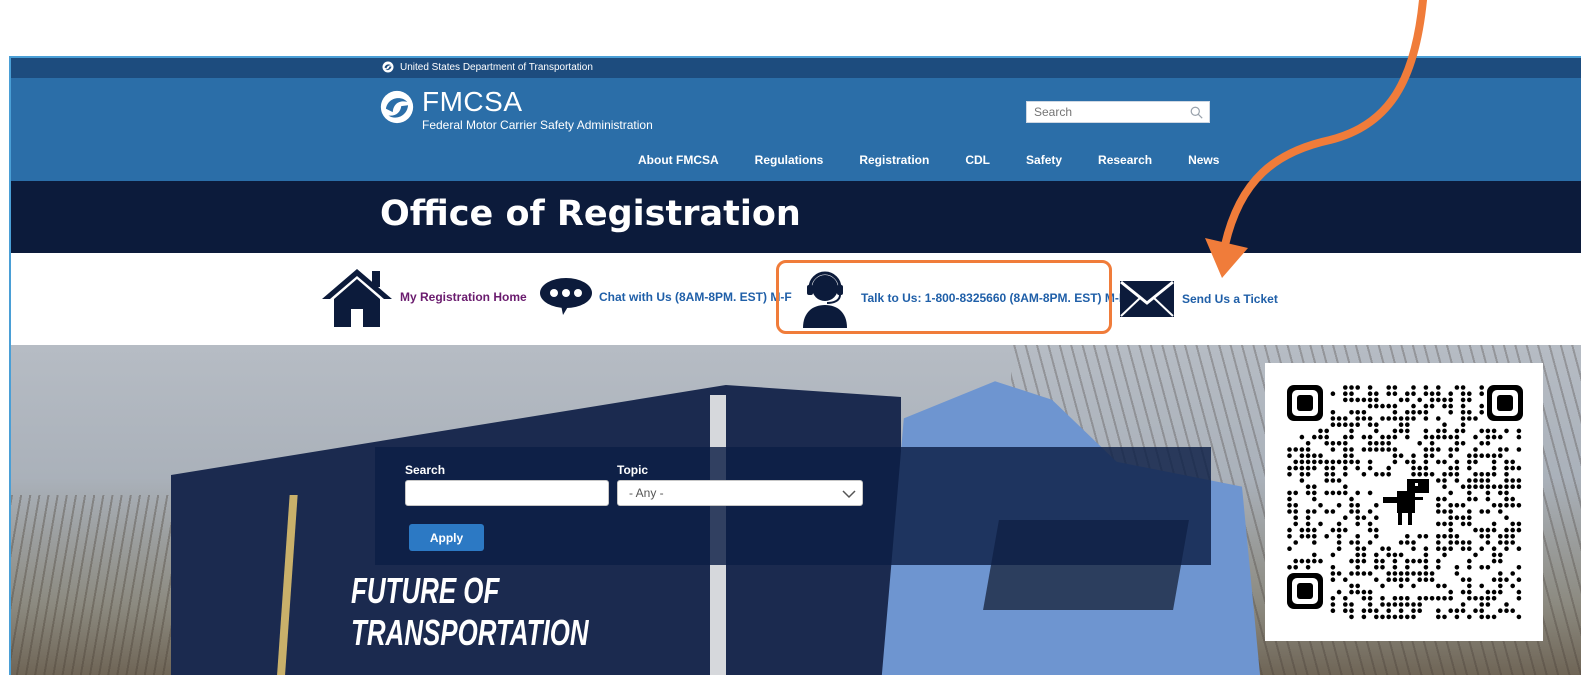 The height and width of the screenshot is (675, 1581). I want to click on hero-trees-left, so click(96, 585).